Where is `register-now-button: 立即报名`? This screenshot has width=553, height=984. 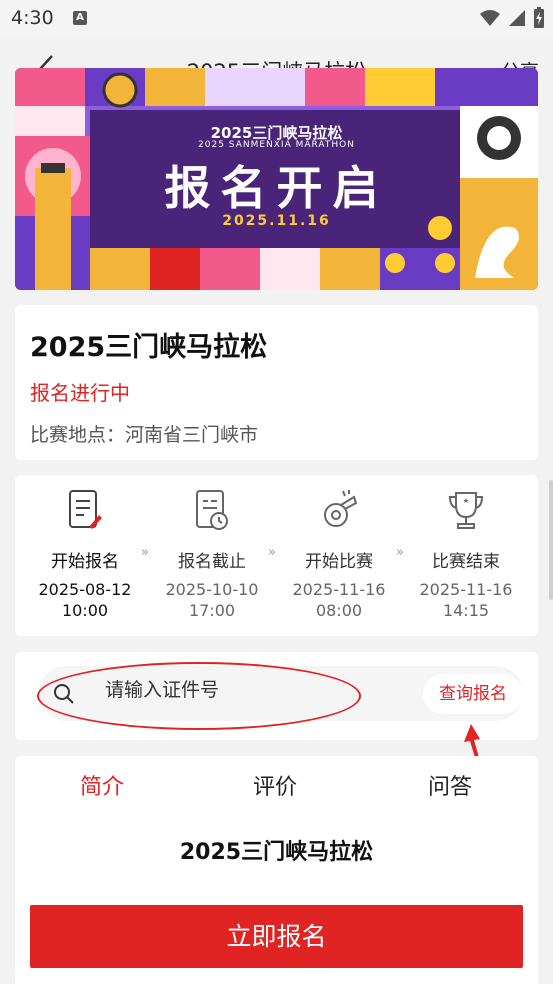
register-now-button: 立即报名 is located at coordinates (276, 936).